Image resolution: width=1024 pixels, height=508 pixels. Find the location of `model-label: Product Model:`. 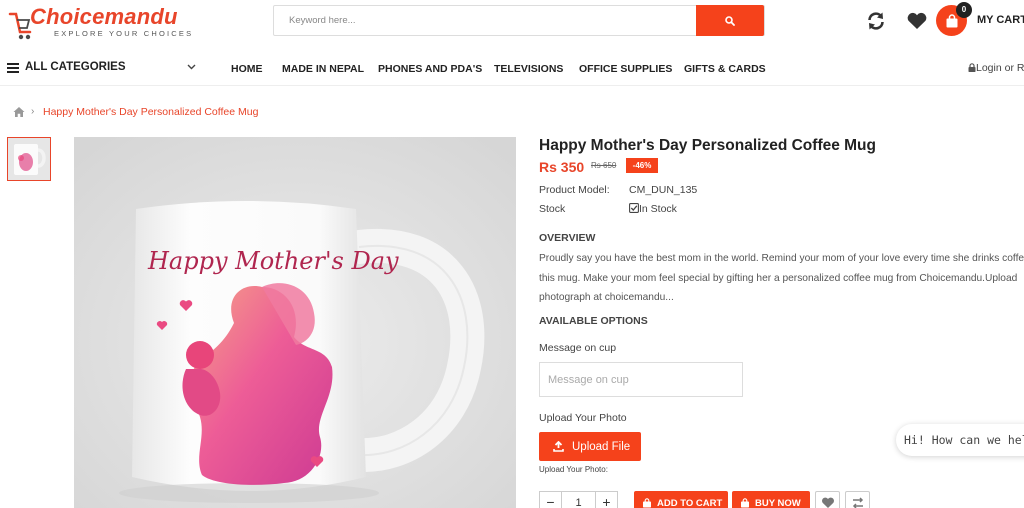

model-label: Product Model: is located at coordinates (574, 190).